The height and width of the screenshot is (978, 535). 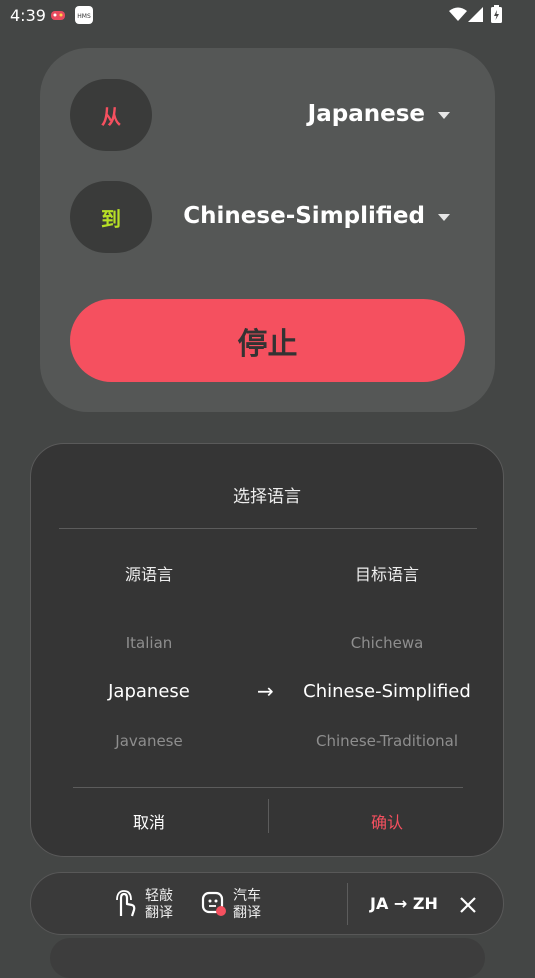 What do you see at coordinates (268, 787) in the screenshot?
I see `buttons-divider` at bounding box center [268, 787].